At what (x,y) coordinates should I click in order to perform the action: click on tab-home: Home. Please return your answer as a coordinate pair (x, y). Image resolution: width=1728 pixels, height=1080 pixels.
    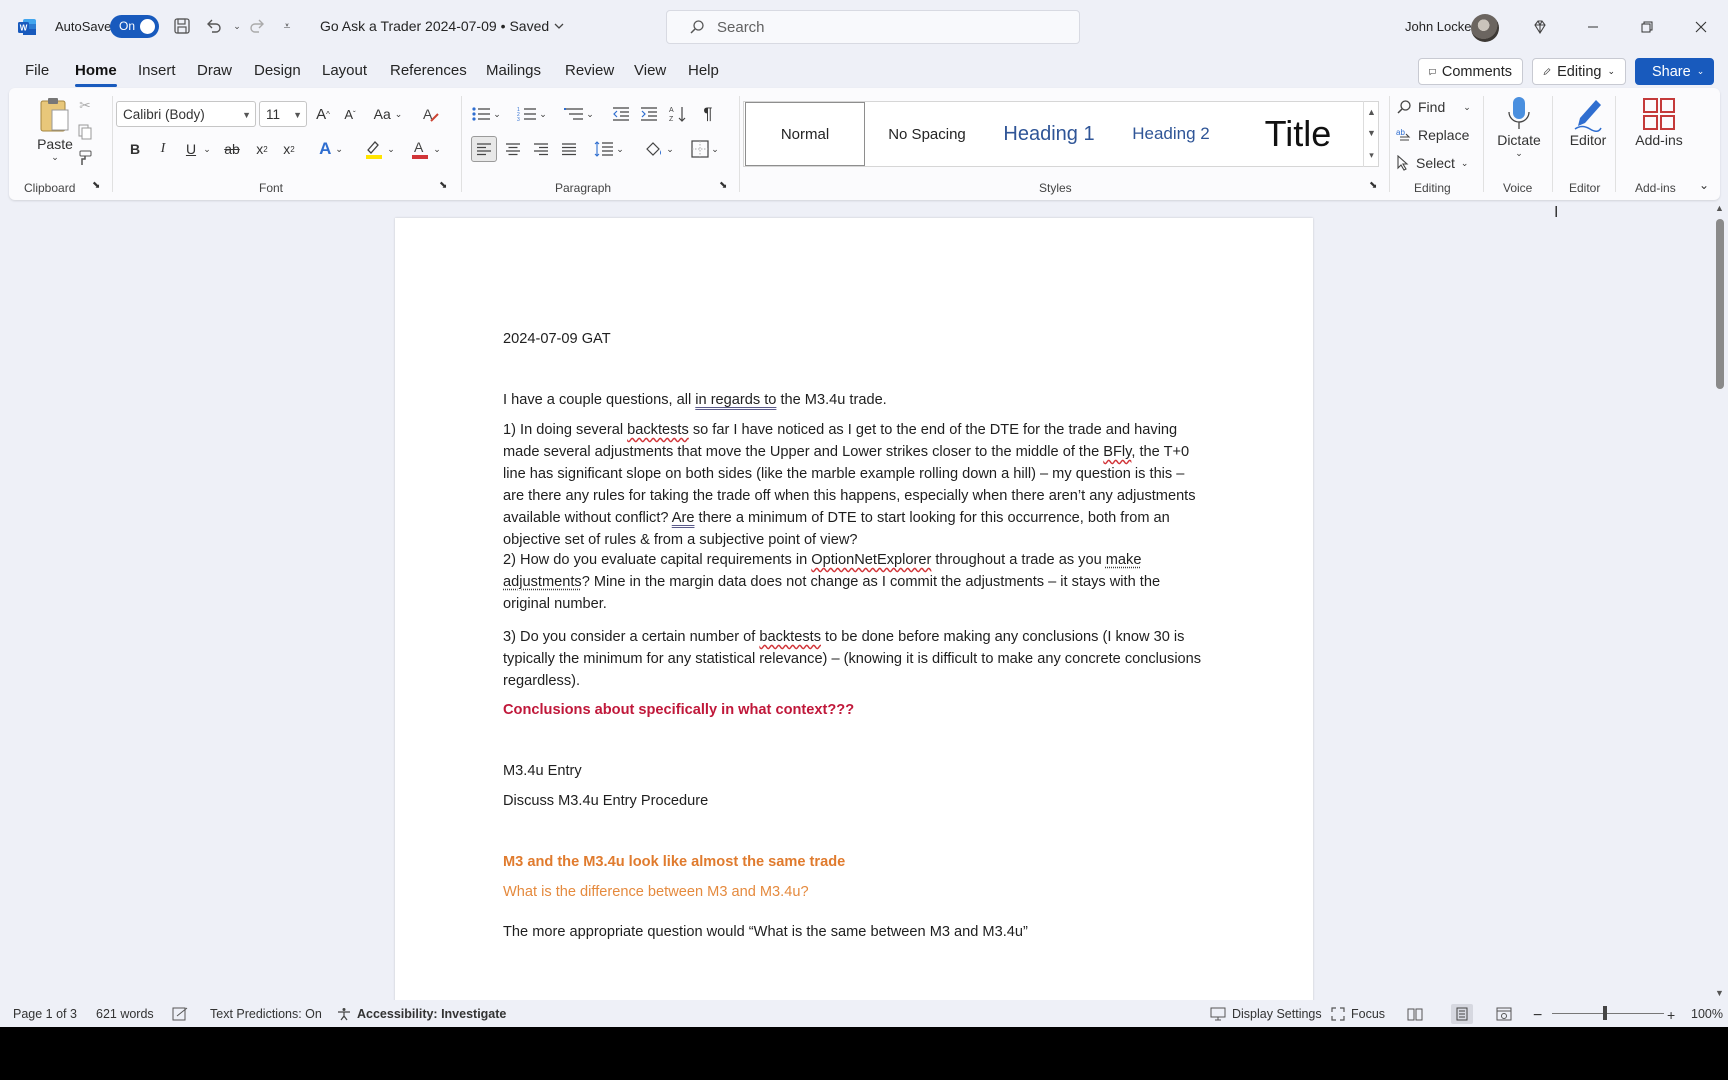
    Looking at the image, I should click on (96, 74).